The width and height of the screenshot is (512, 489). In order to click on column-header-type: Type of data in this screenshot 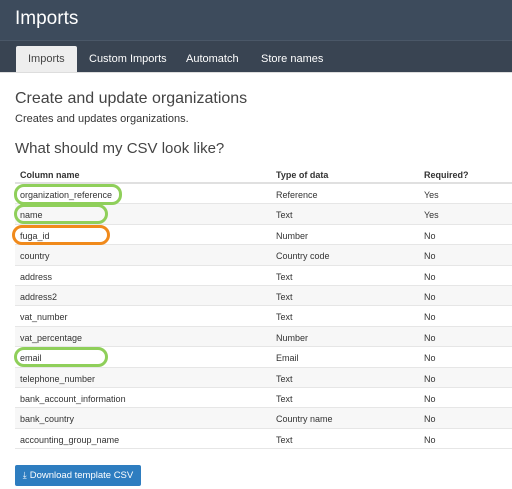, I will do `click(302, 175)`.